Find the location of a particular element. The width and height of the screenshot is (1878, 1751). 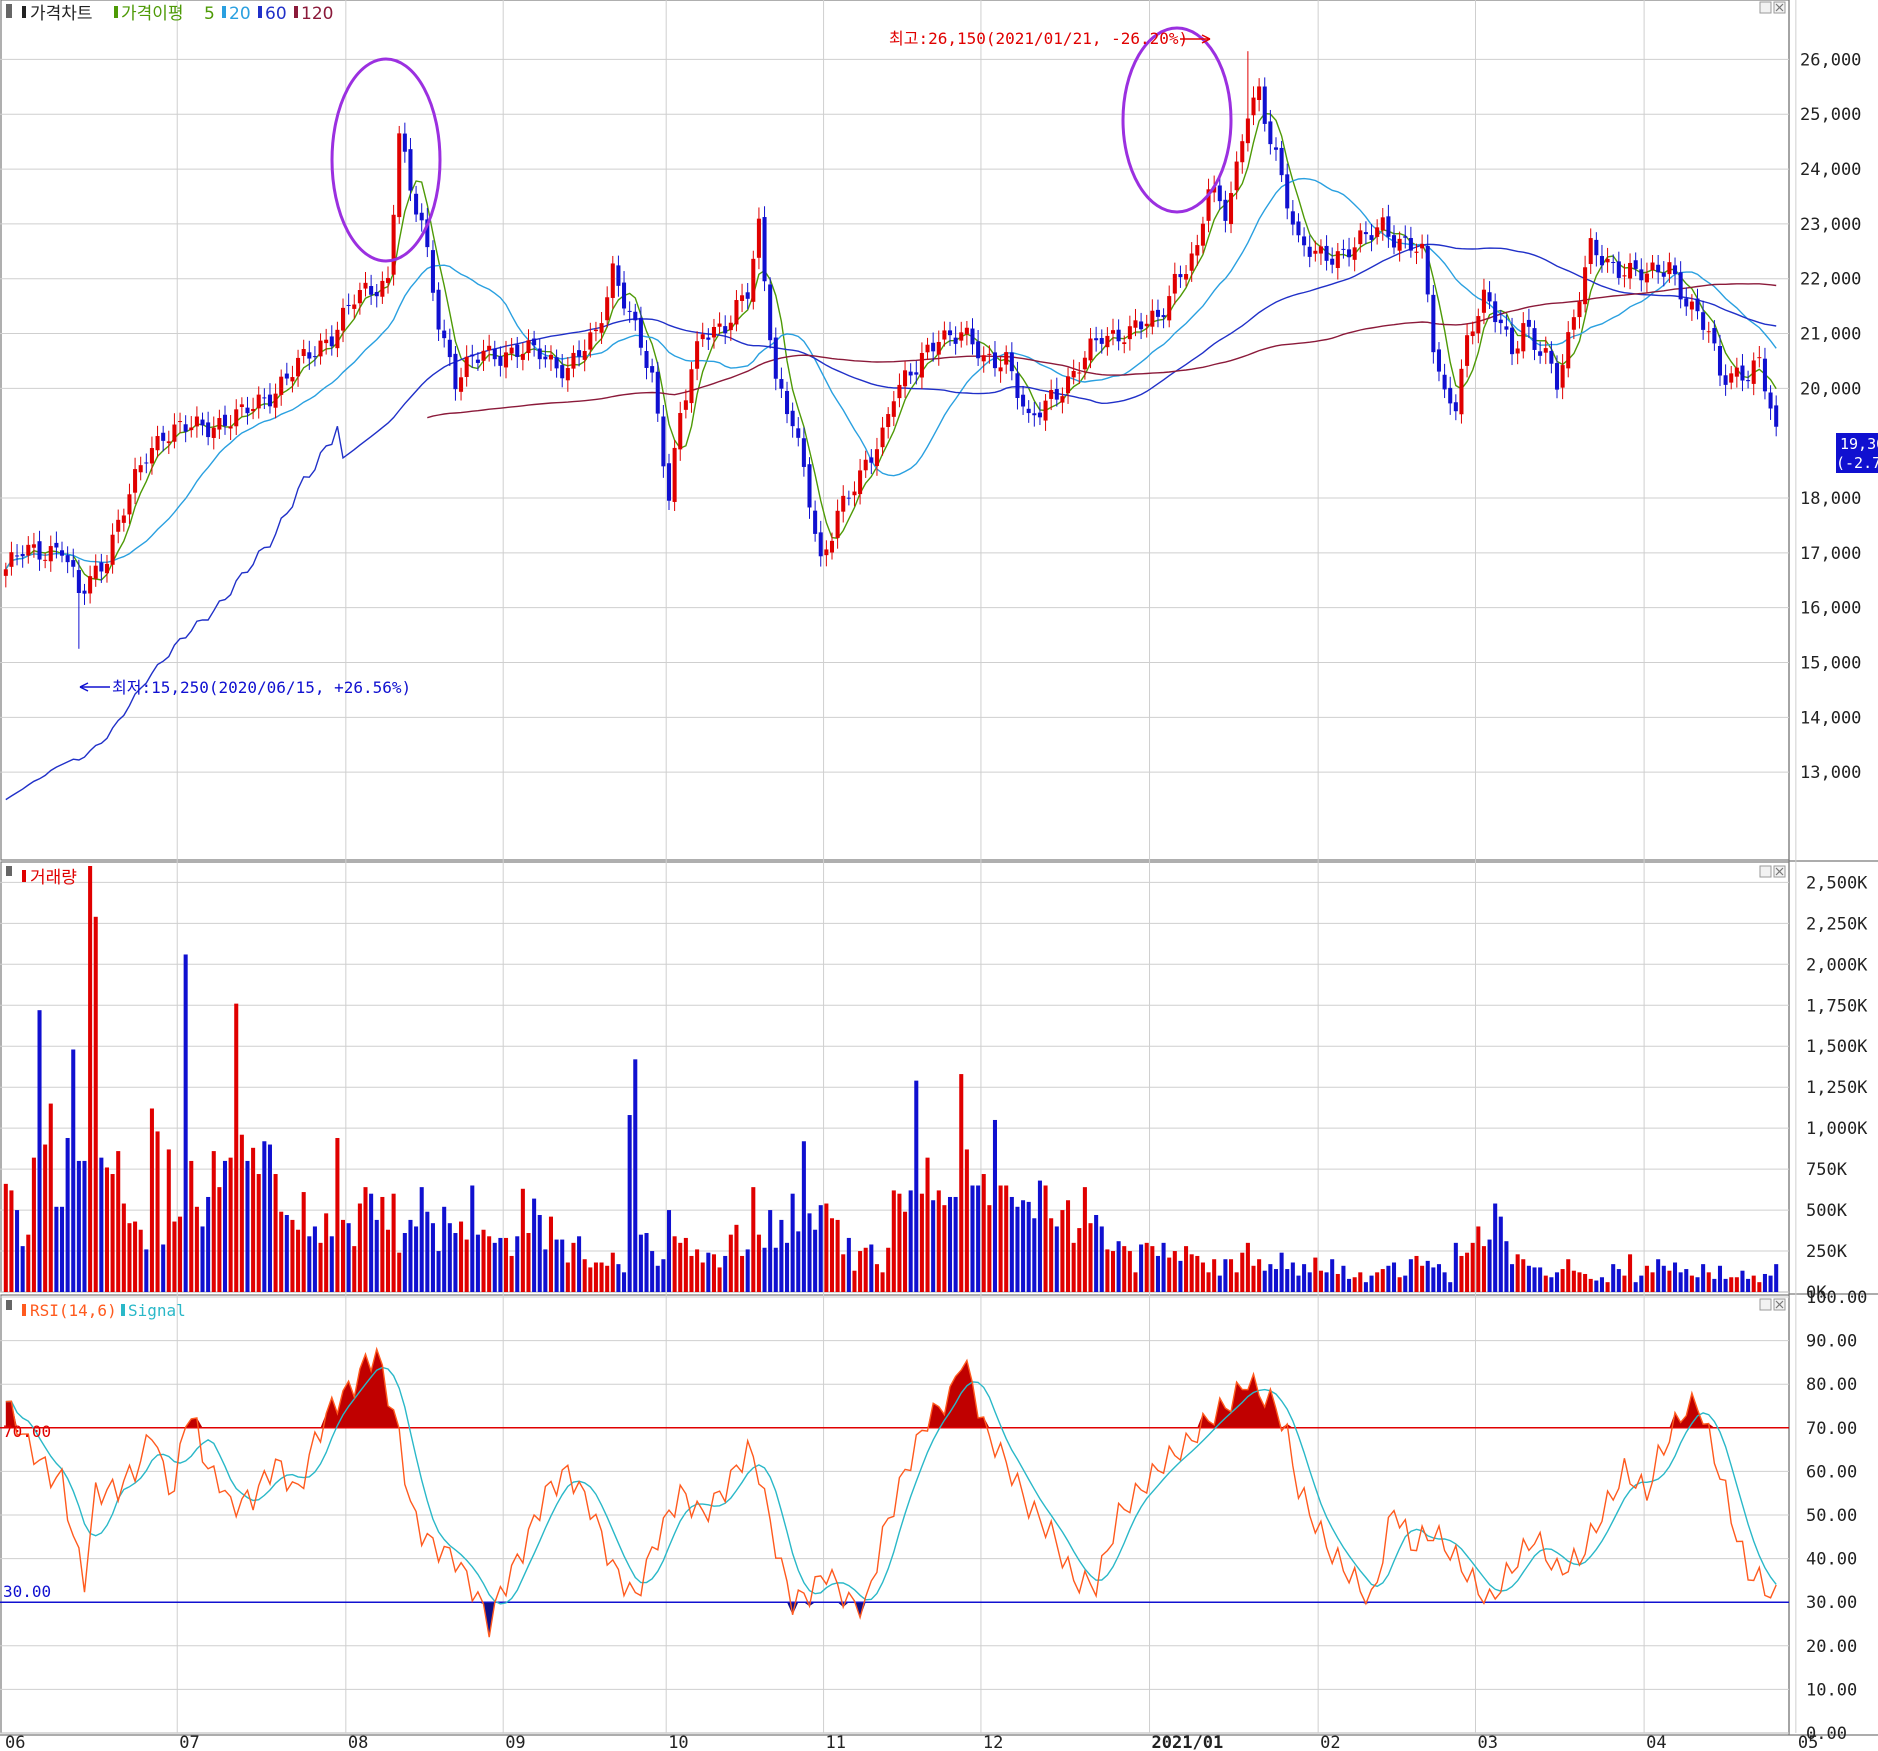

price-y-tick: 20,000 is located at coordinates (1830, 389).